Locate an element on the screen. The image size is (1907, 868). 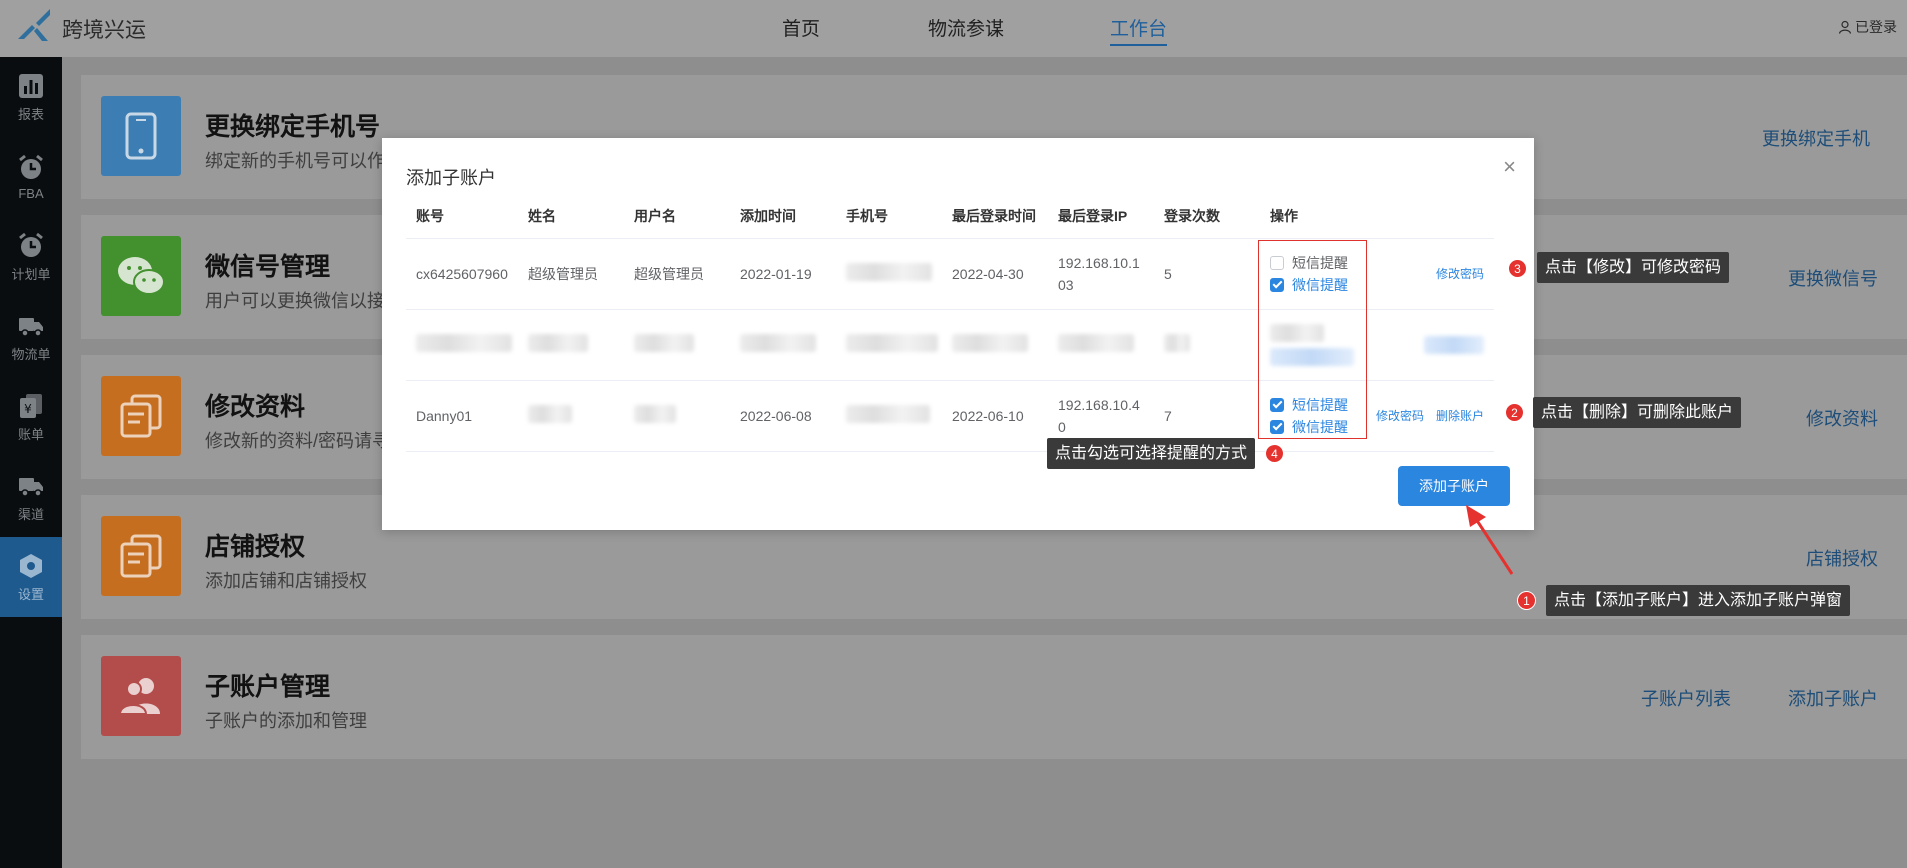
cell-last-ip: 192.168.10.1 03 is located at coordinates (1101, 274).